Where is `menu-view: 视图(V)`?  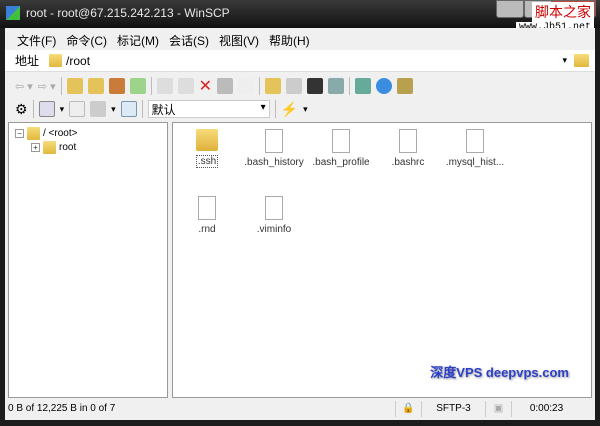
menu-view: 视图(V) is located at coordinates (239, 40).